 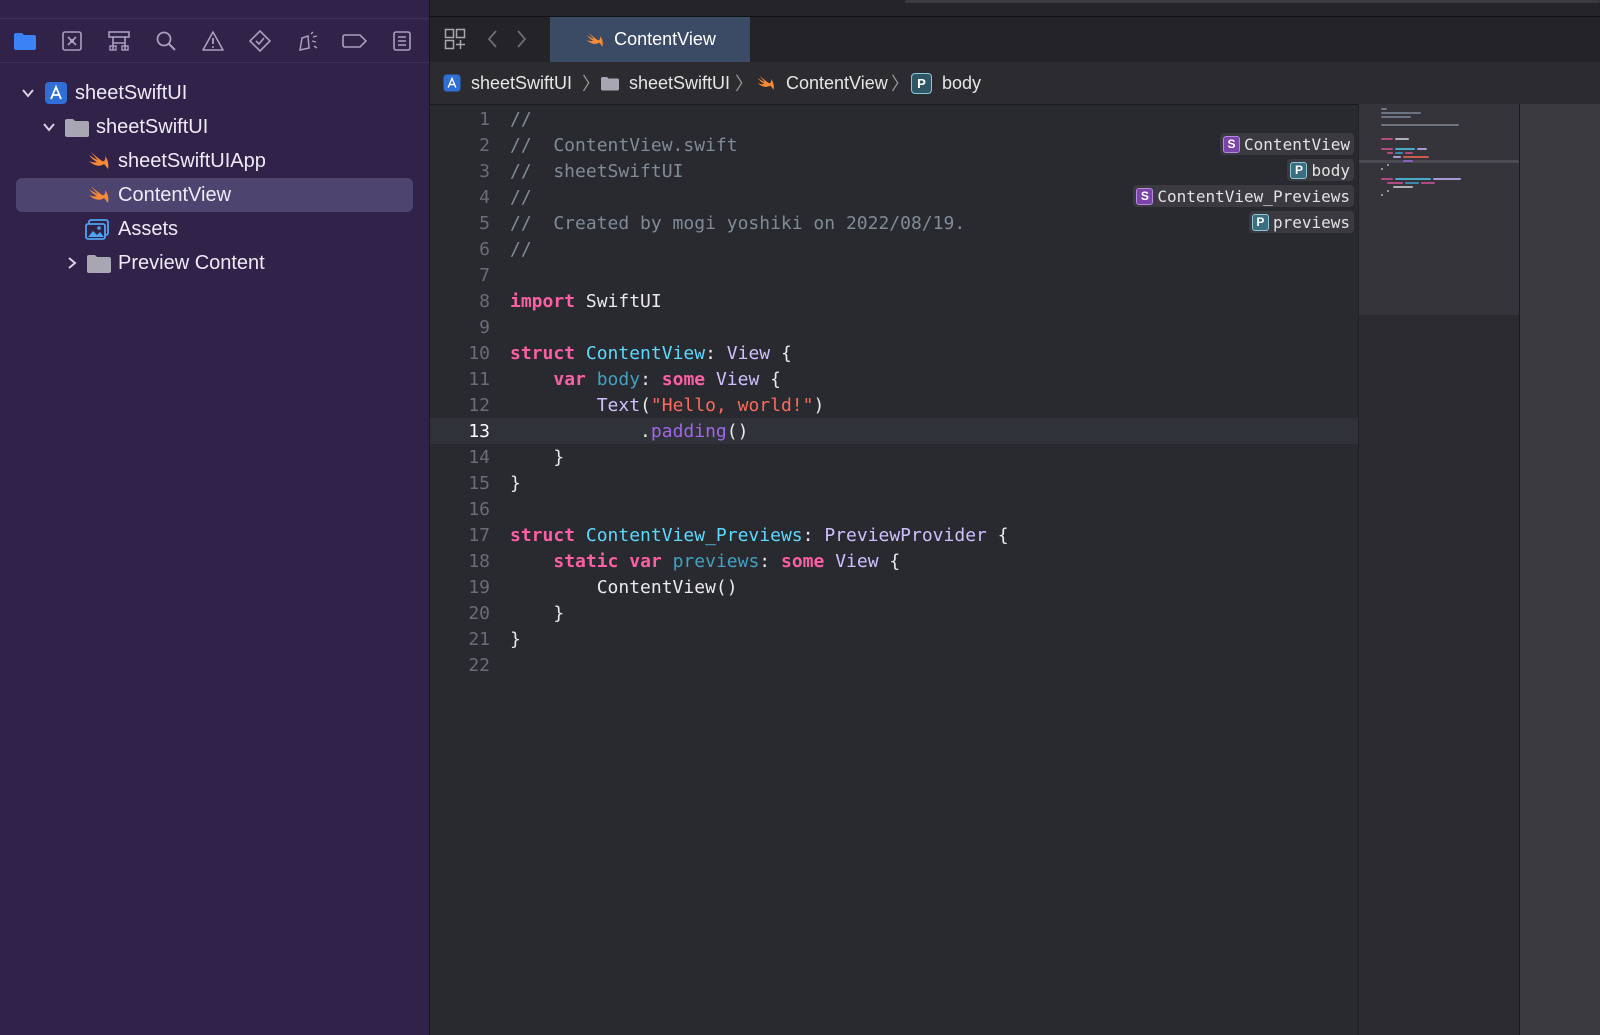 I want to click on code-line: 22, so click(x=894, y=665).